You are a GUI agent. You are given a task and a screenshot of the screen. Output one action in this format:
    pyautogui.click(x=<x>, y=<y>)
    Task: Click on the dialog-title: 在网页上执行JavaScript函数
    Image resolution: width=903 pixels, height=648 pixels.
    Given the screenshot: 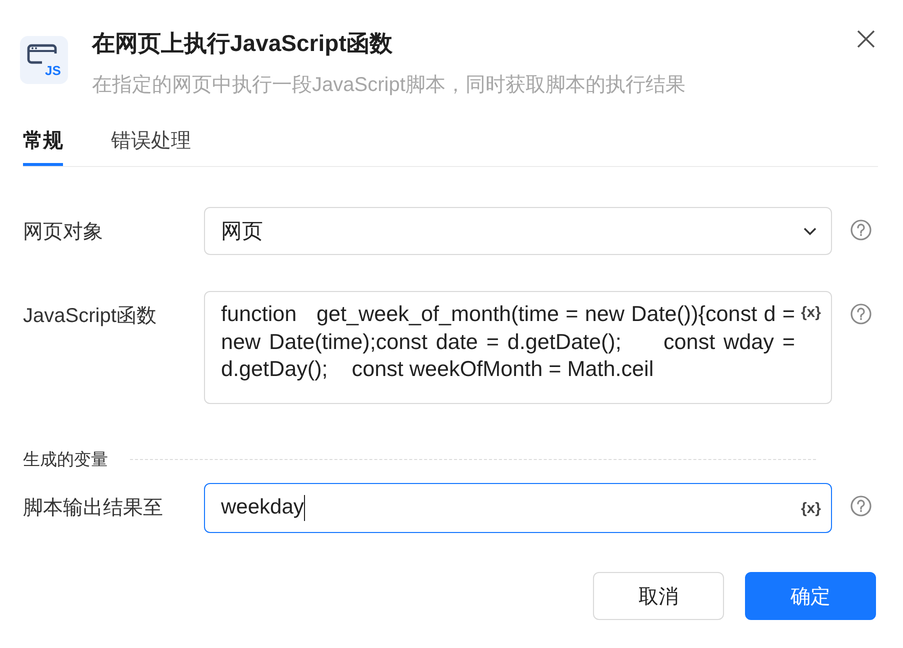 What is the action you would take?
    pyautogui.click(x=243, y=43)
    